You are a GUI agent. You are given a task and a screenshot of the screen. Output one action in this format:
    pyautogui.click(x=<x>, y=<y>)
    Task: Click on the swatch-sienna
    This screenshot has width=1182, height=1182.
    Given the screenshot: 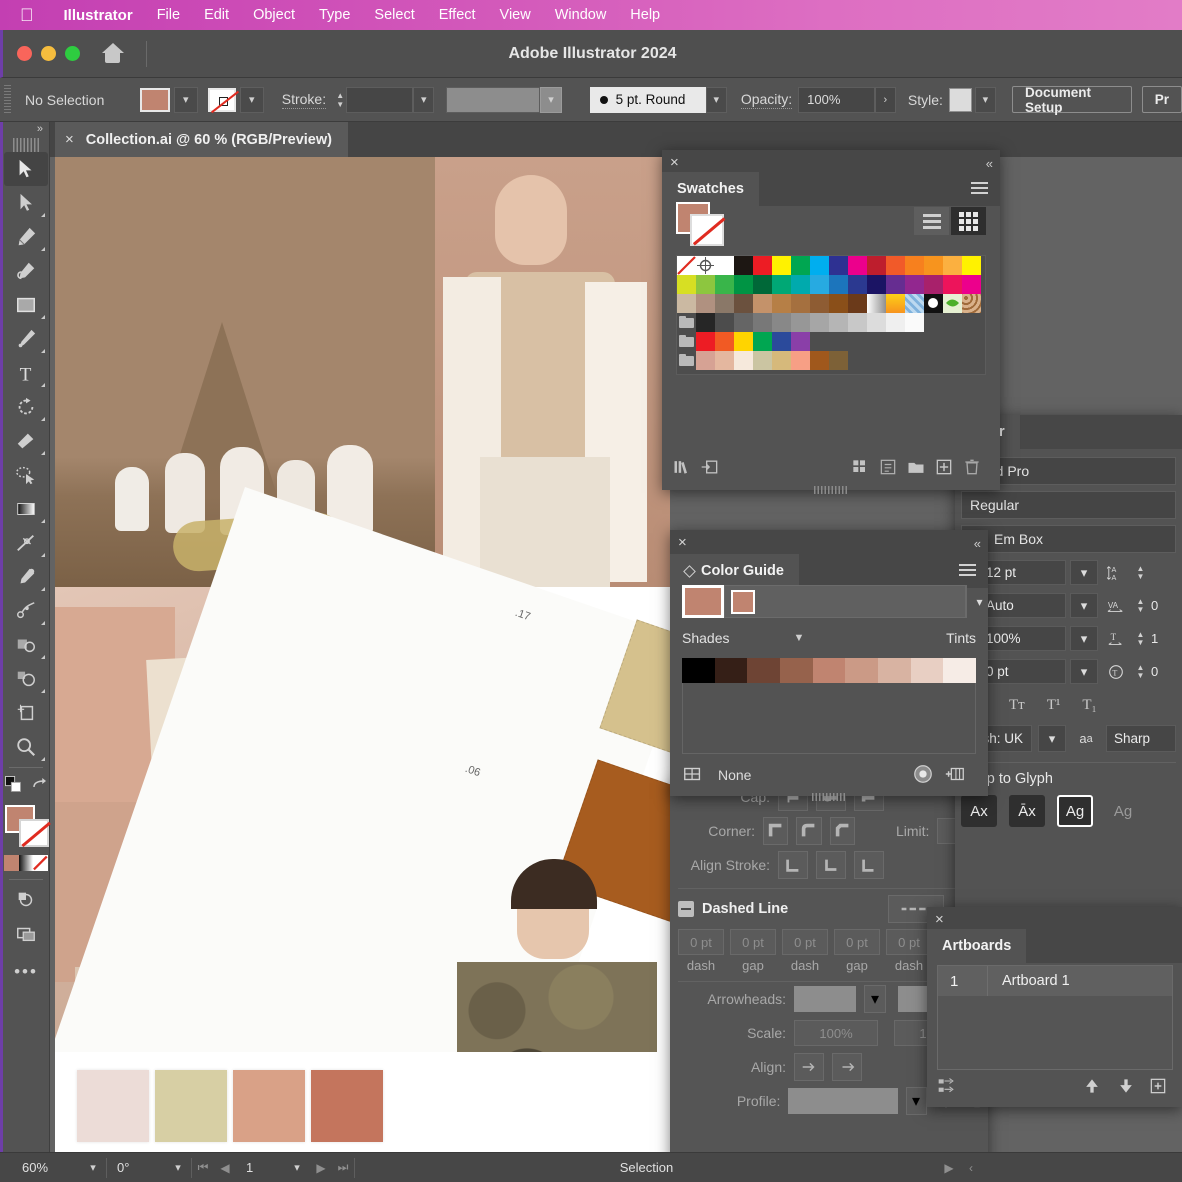 What is the action you would take?
    pyautogui.click(x=800, y=303)
    